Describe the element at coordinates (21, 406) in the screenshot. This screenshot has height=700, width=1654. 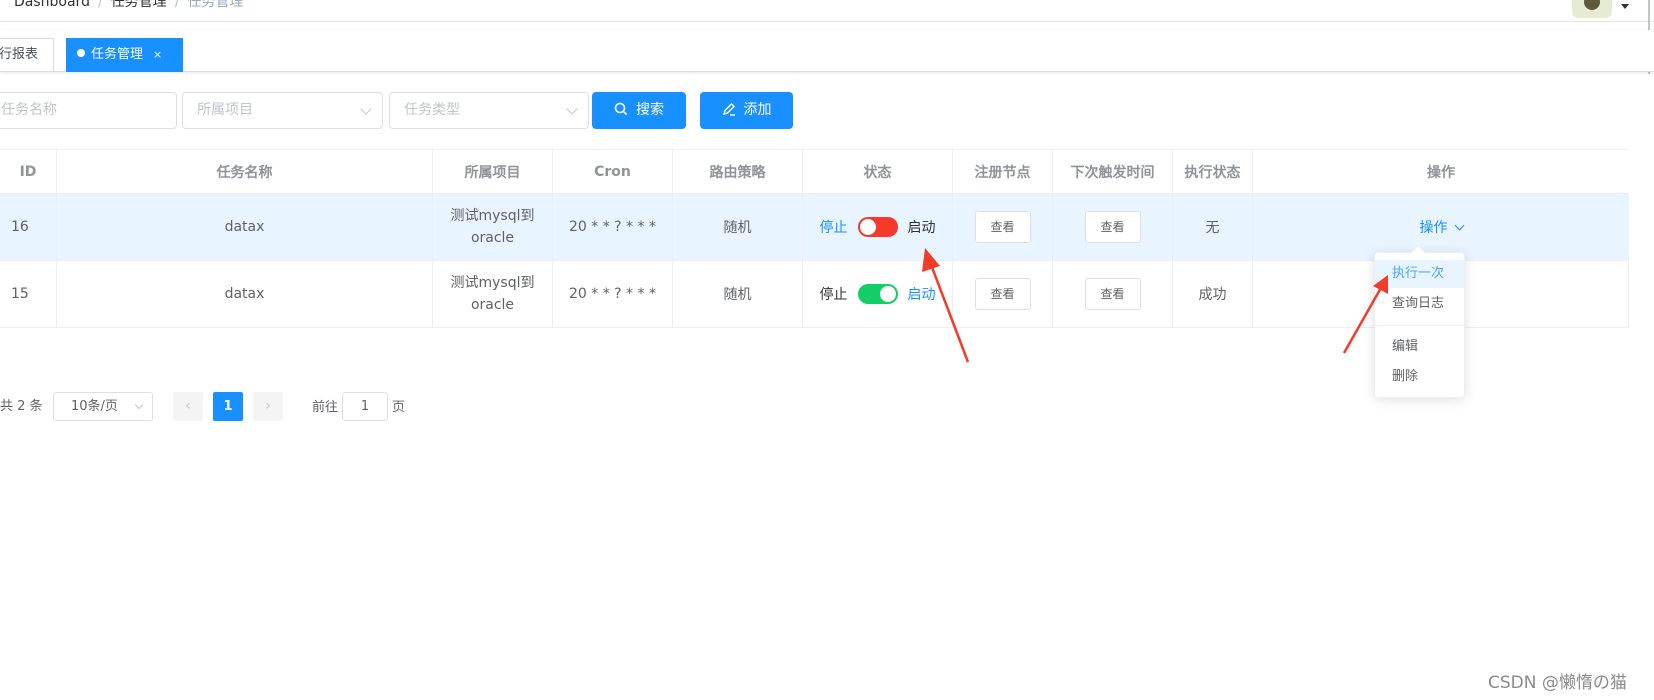
I see `pagination-total: 共 2 条` at that location.